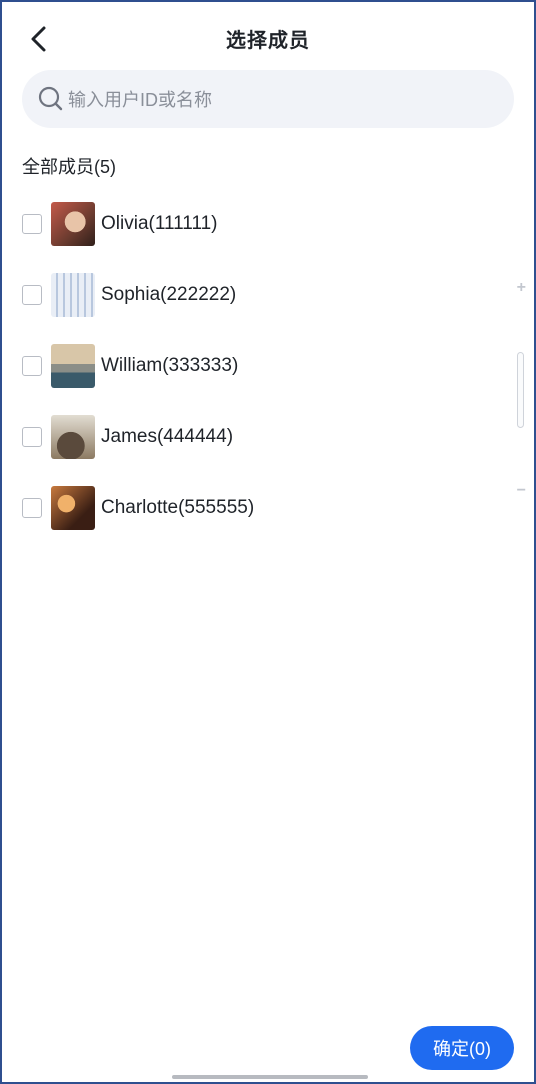  I want to click on search-icon, so click(50, 98).